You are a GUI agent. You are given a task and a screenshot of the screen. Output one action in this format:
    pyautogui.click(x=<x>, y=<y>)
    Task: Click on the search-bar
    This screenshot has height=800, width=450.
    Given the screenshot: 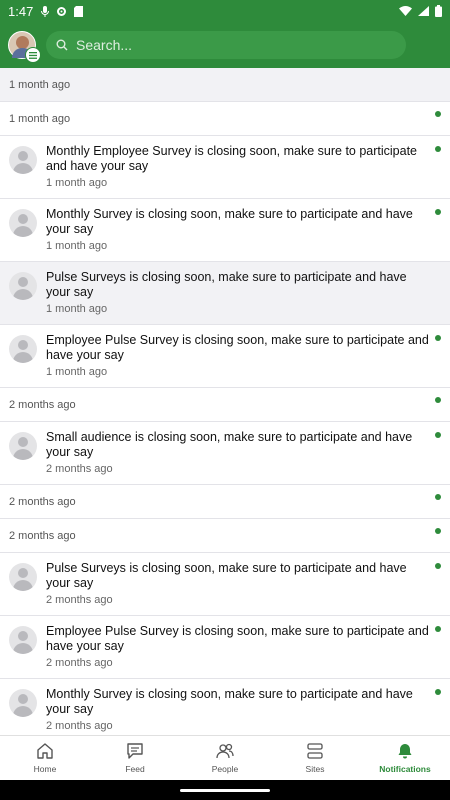 What is the action you would take?
    pyautogui.click(x=226, y=45)
    